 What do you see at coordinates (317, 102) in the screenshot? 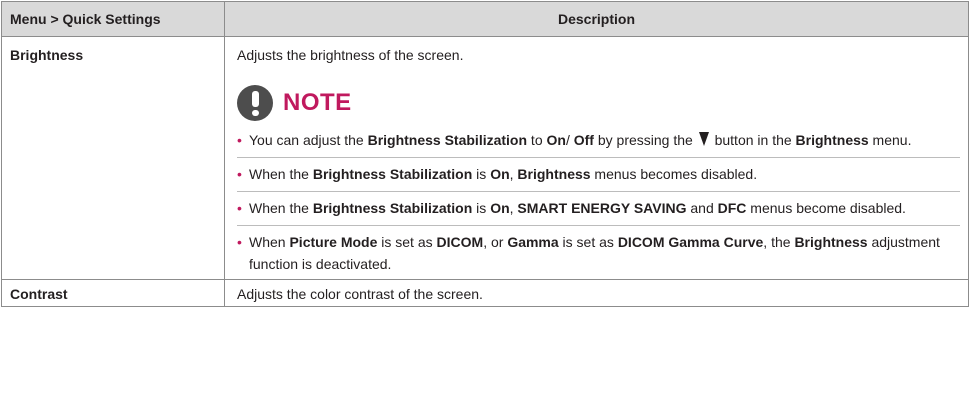
I see `note-title: NOTE` at bounding box center [317, 102].